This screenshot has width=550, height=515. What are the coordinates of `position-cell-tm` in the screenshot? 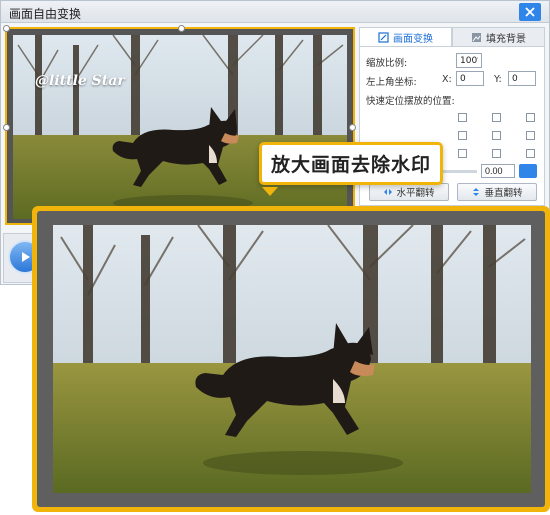 It's located at (496, 117).